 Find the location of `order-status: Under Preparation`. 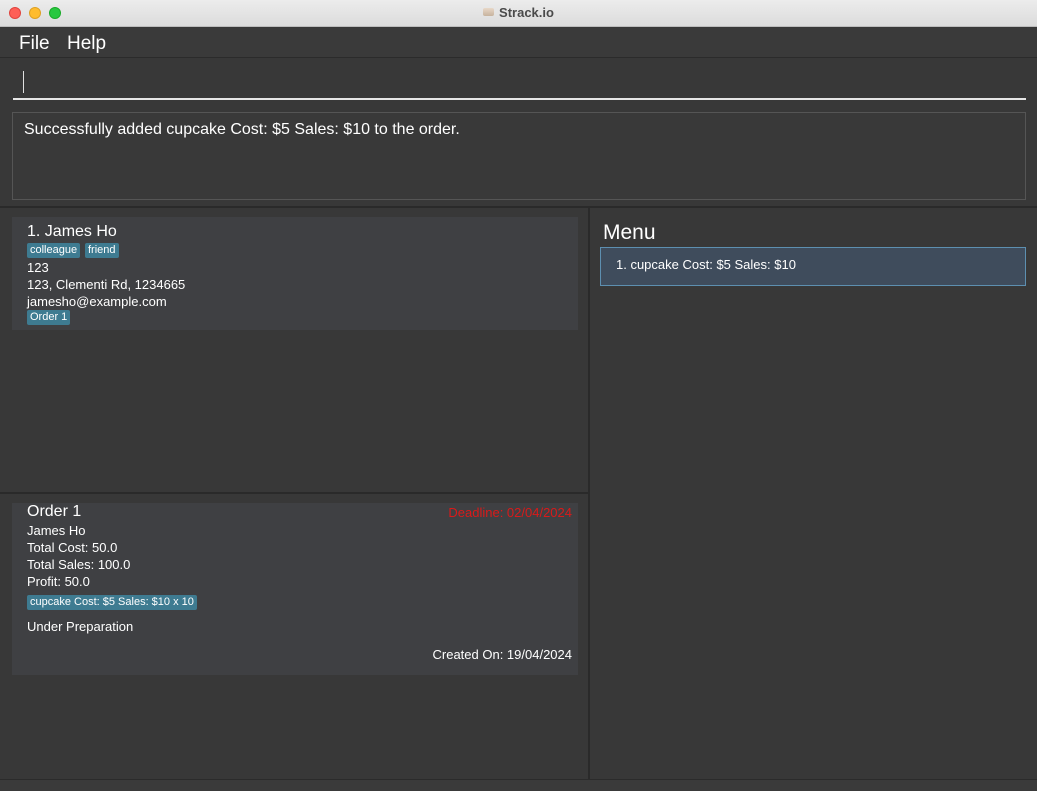

order-status: Under Preparation is located at coordinates (80, 626).